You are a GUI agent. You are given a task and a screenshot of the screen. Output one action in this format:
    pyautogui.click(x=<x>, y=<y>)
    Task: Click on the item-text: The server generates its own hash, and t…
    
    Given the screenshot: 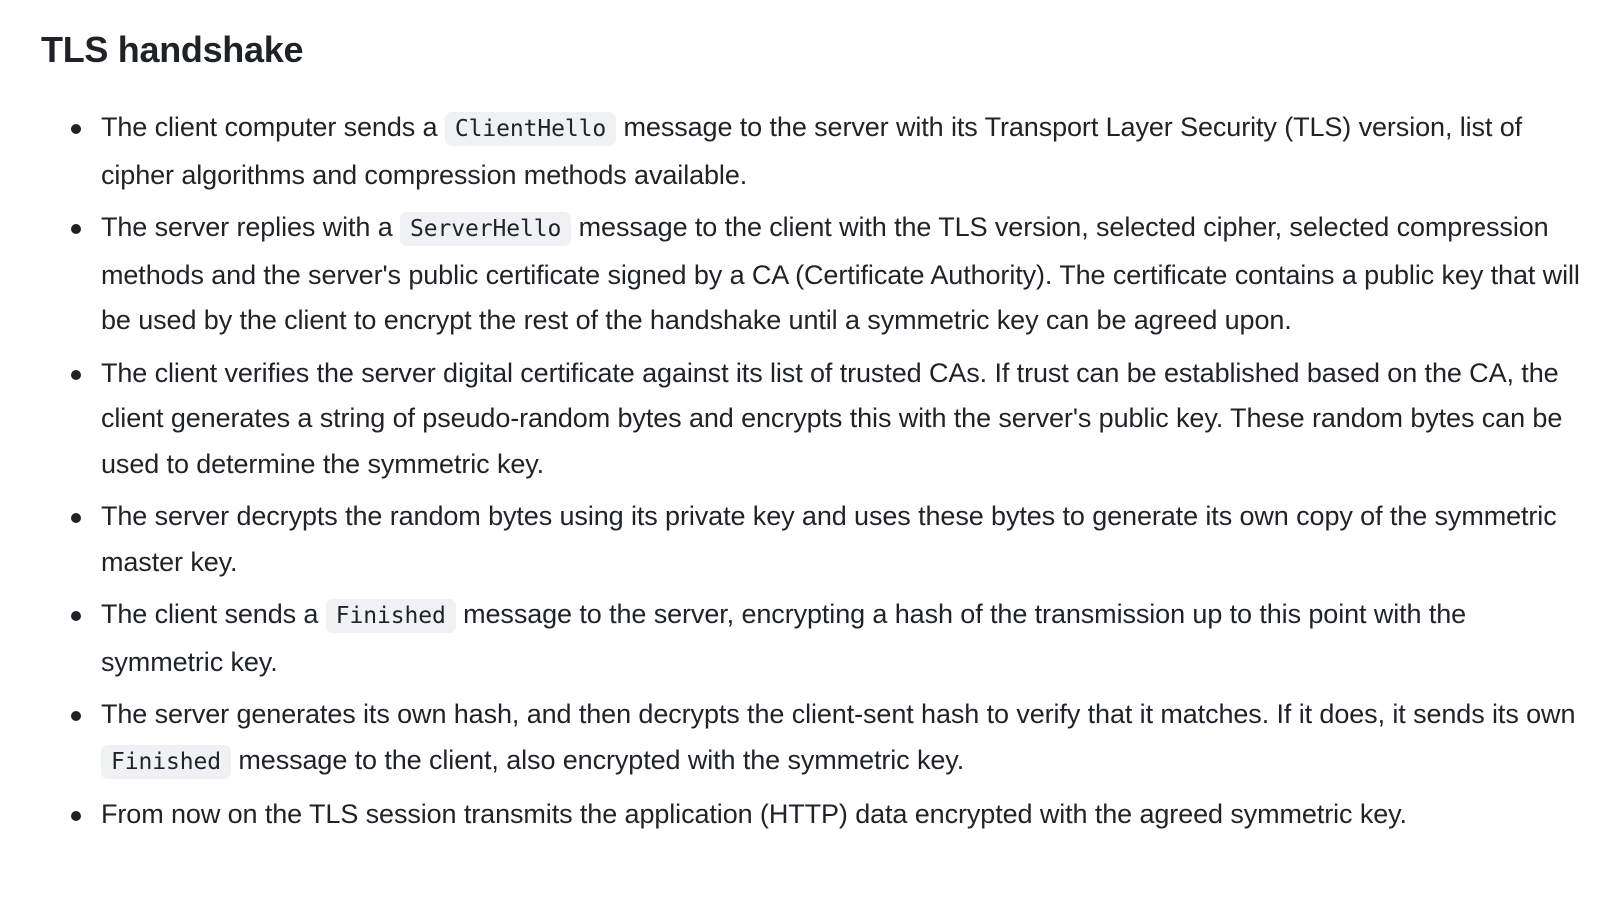 What is the action you would take?
    pyautogui.click(x=838, y=714)
    